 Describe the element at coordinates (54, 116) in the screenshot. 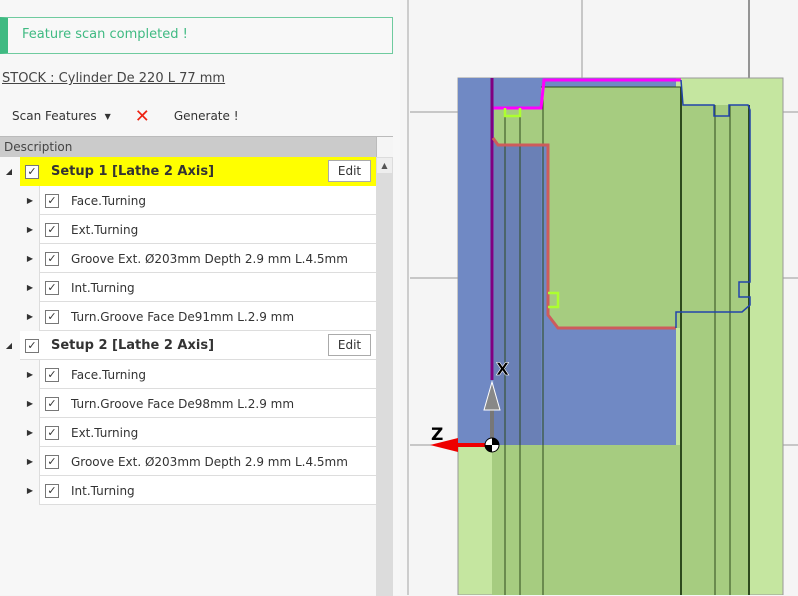

I see `scan-features-label: Scan Features` at that location.